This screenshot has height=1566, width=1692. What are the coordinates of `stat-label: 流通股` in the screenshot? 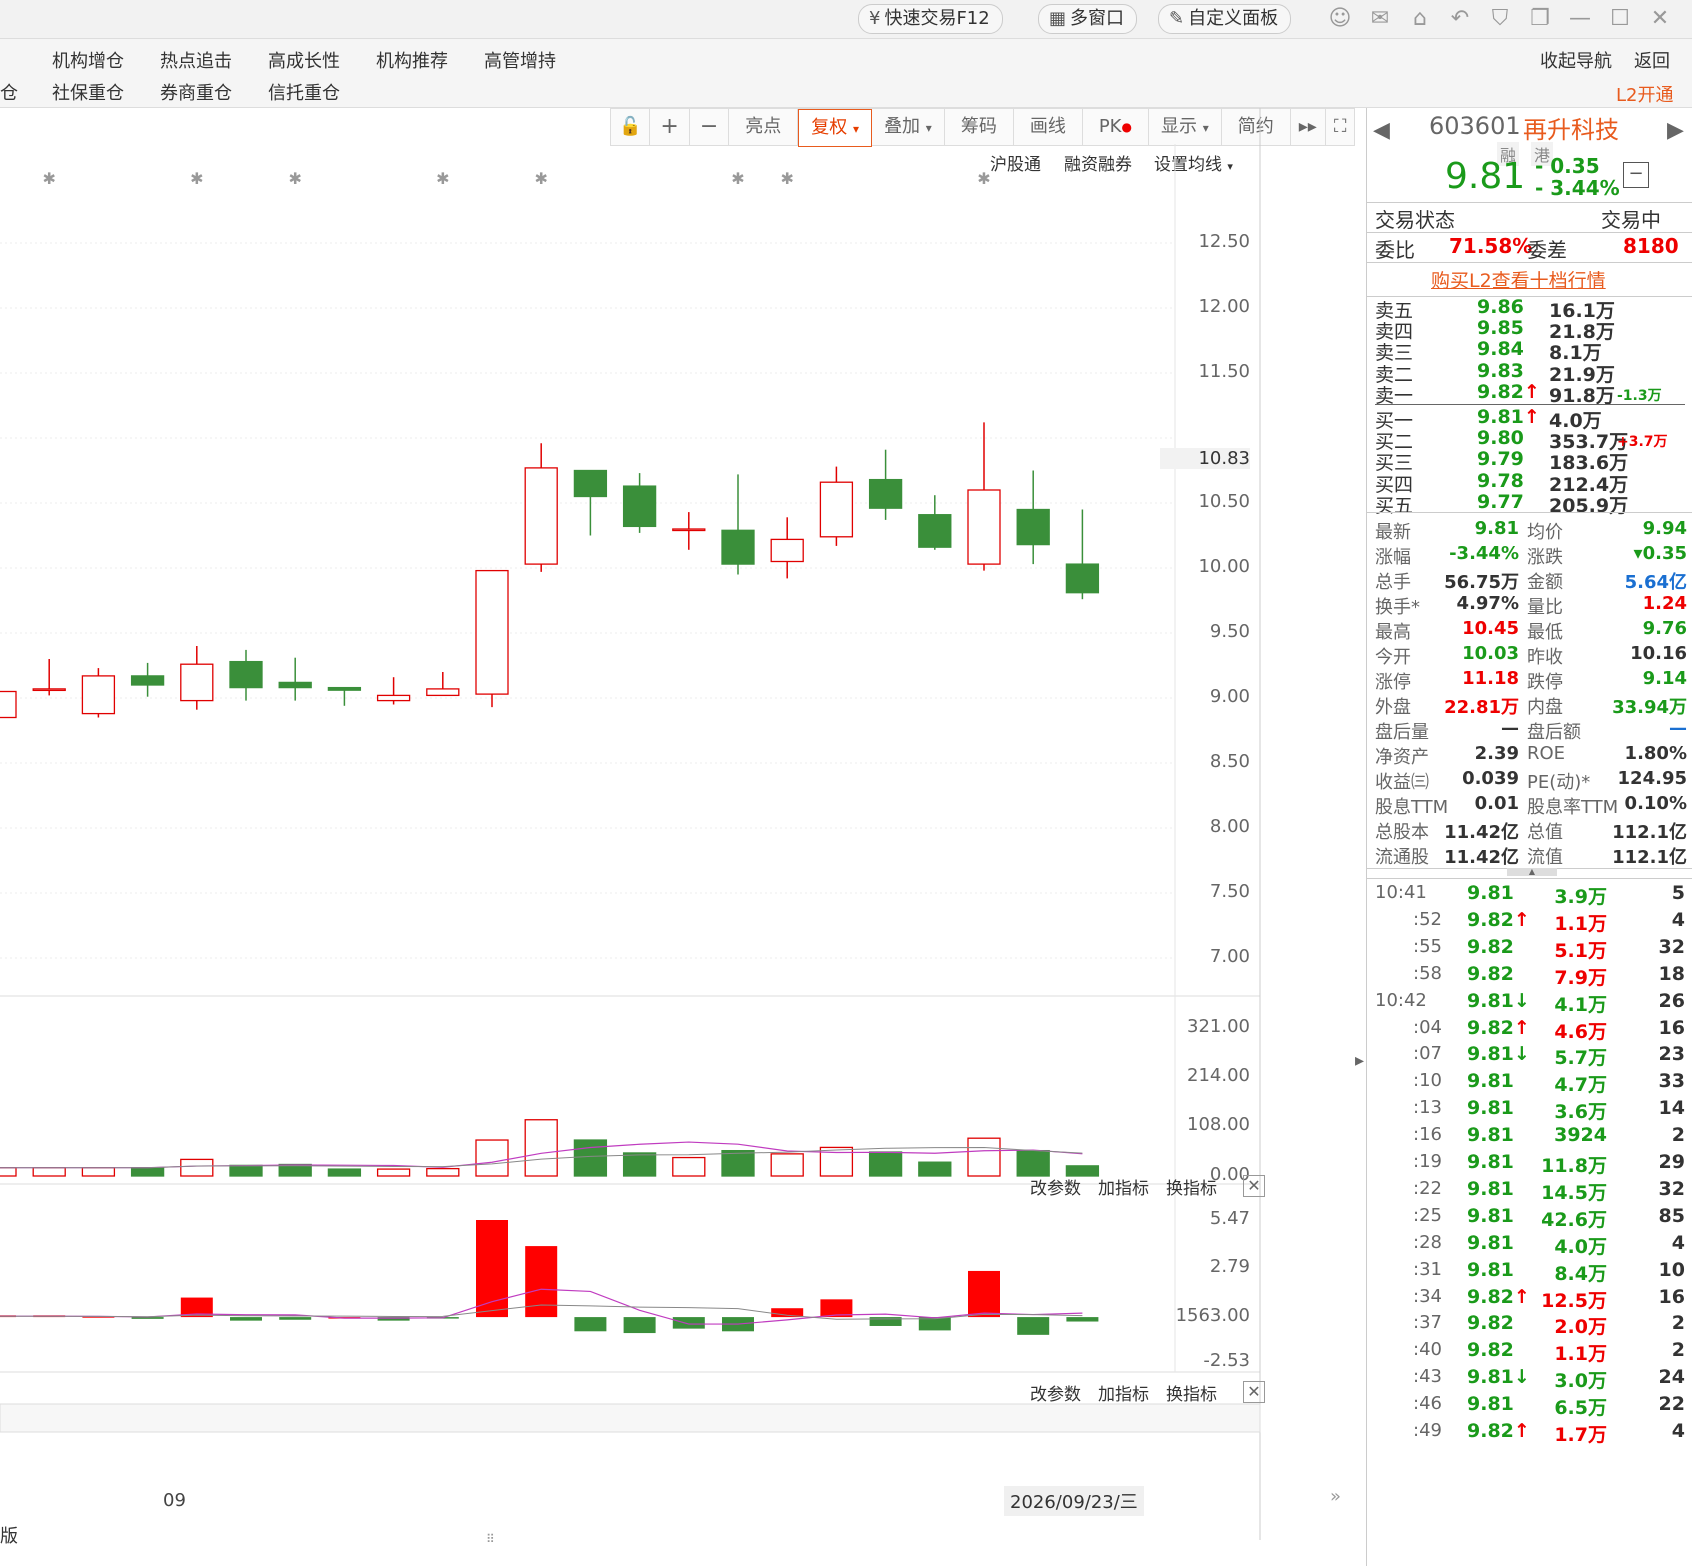 It's located at (1402, 857).